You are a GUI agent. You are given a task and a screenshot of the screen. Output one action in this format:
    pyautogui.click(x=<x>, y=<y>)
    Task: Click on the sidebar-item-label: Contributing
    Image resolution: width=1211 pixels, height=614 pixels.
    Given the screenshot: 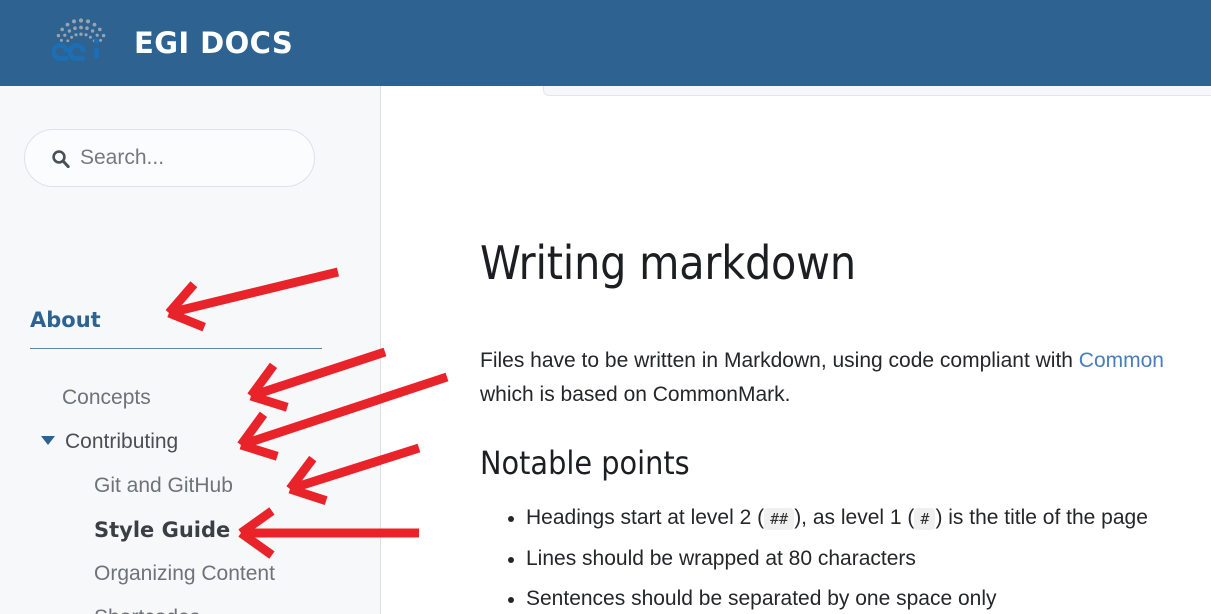 What is the action you would take?
    pyautogui.click(x=122, y=441)
    